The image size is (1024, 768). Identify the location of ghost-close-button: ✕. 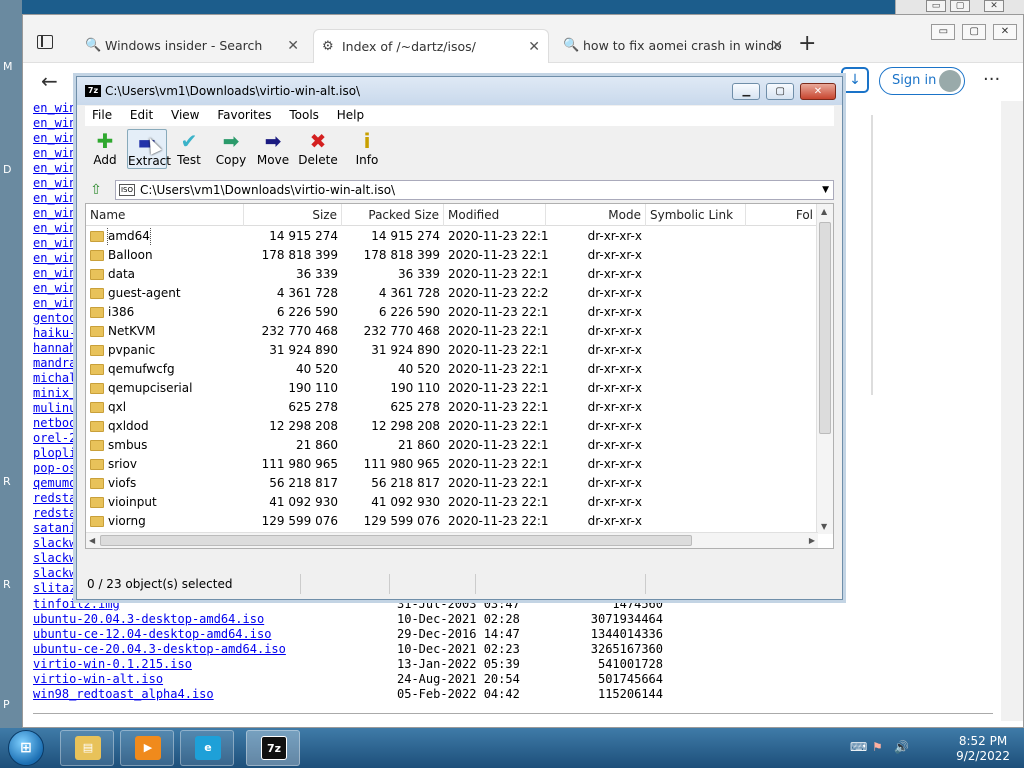
(994, 6).